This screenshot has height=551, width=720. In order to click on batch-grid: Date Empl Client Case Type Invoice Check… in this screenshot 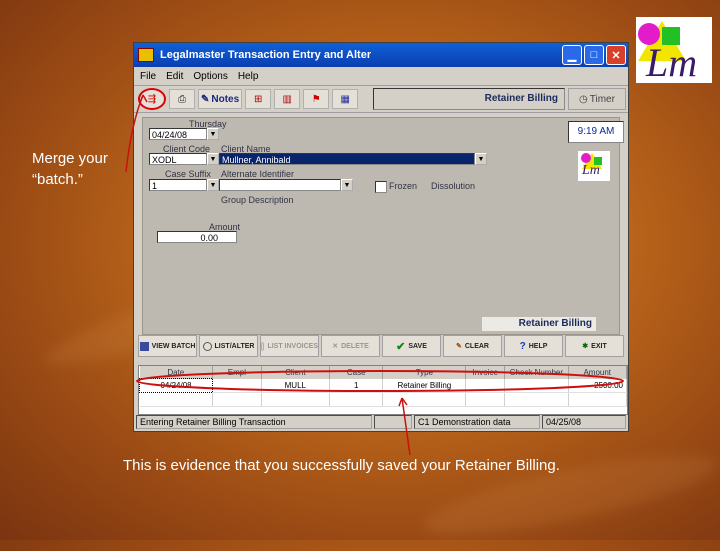, I will do `click(383, 390)`.